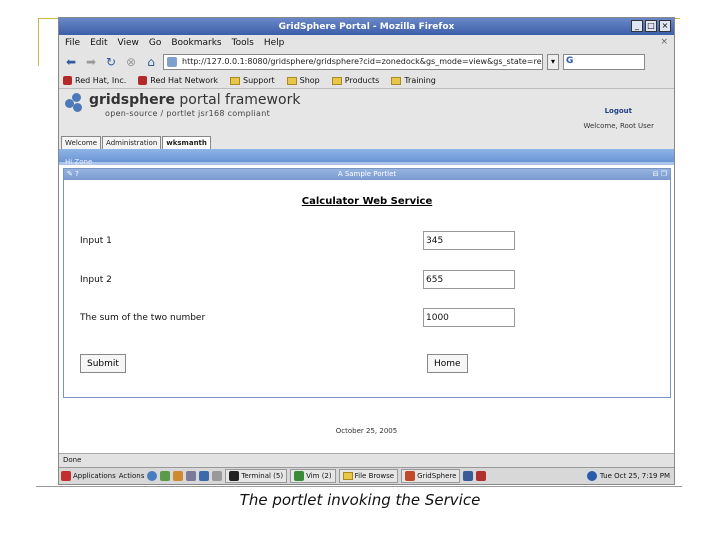 The height and width of the screenshot is (540, 720). What do you see at coordinates (172, 62) in the screenshot?
I see `page-icon` at bounding box center [172, 62].